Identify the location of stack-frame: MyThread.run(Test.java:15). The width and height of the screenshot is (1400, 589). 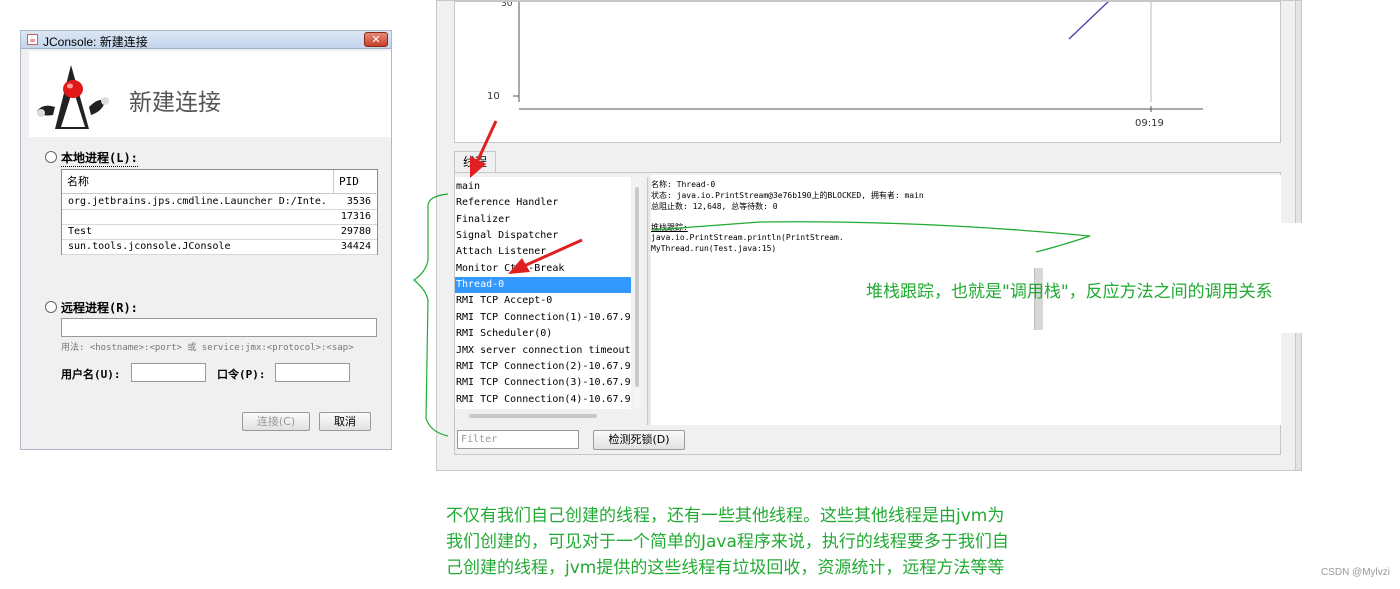
(714, 248).